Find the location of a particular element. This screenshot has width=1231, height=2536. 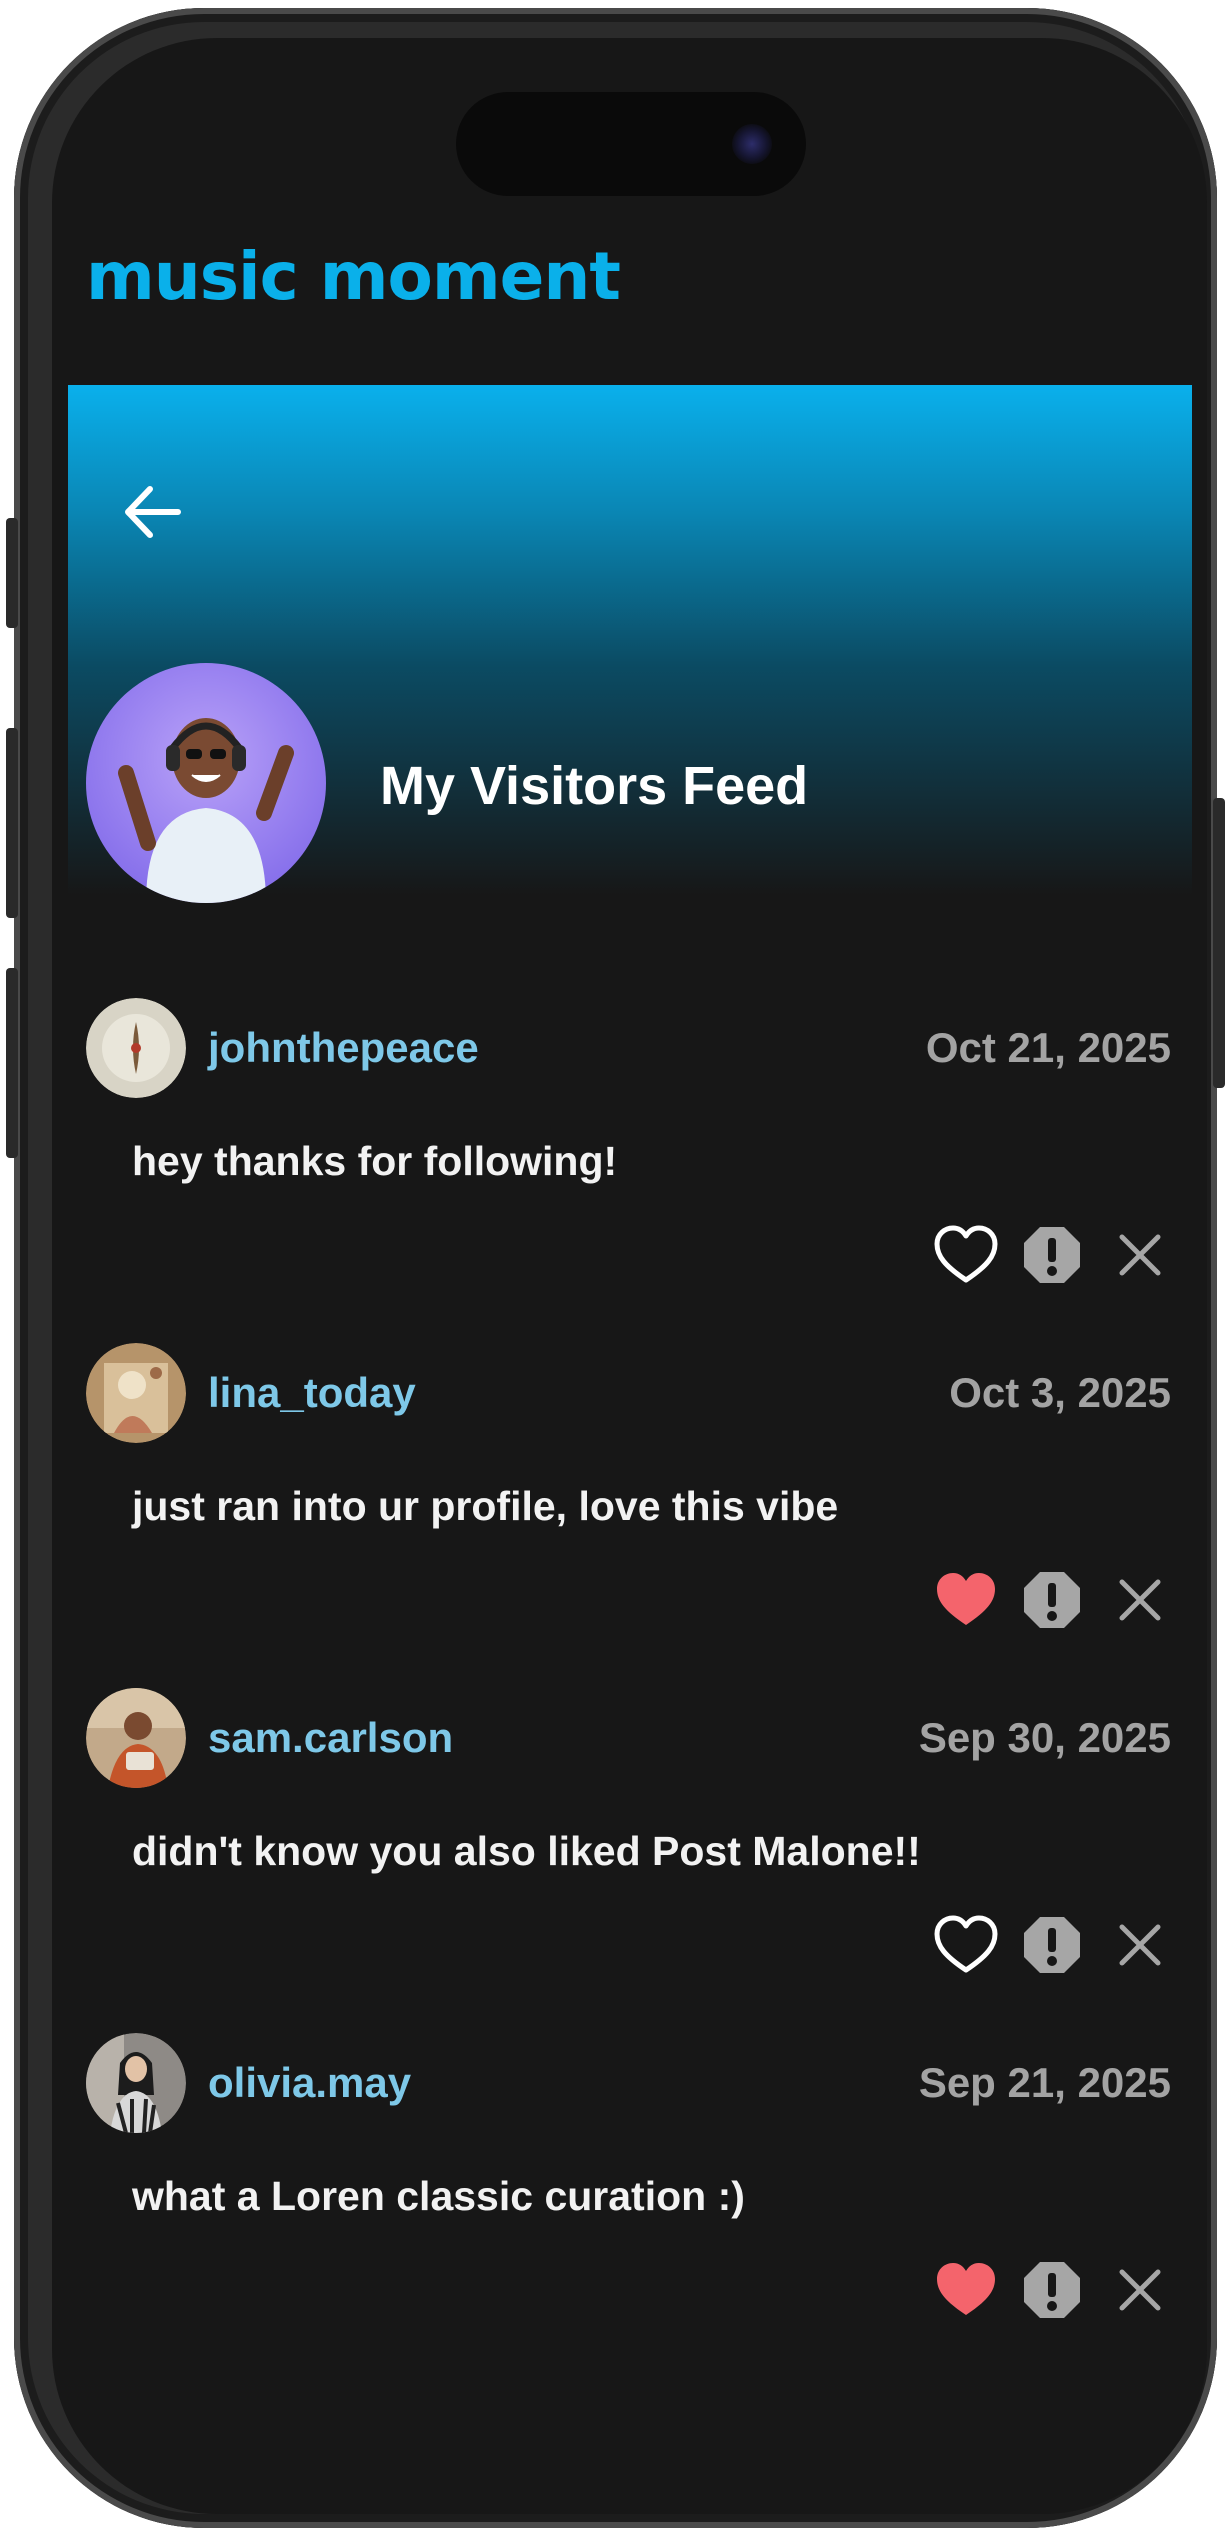

post-date: Sep 30, 2025 is located at coordinates (1044, 1737).